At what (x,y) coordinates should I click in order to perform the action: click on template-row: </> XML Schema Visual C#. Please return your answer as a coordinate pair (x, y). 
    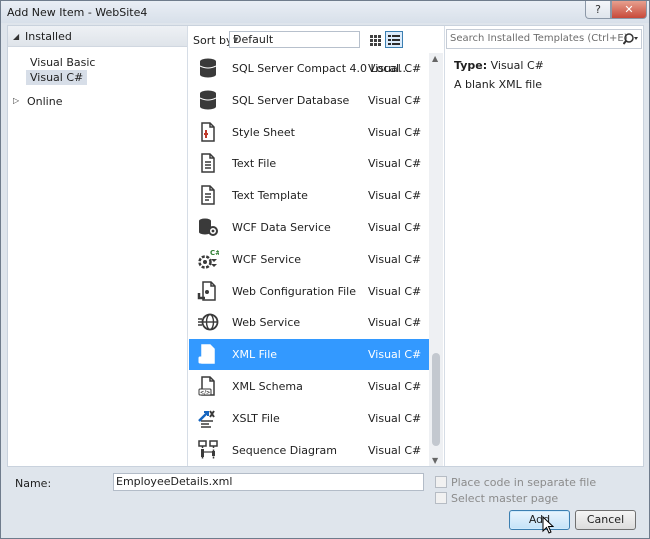
    Looking at the image, I should click on (309, 386).